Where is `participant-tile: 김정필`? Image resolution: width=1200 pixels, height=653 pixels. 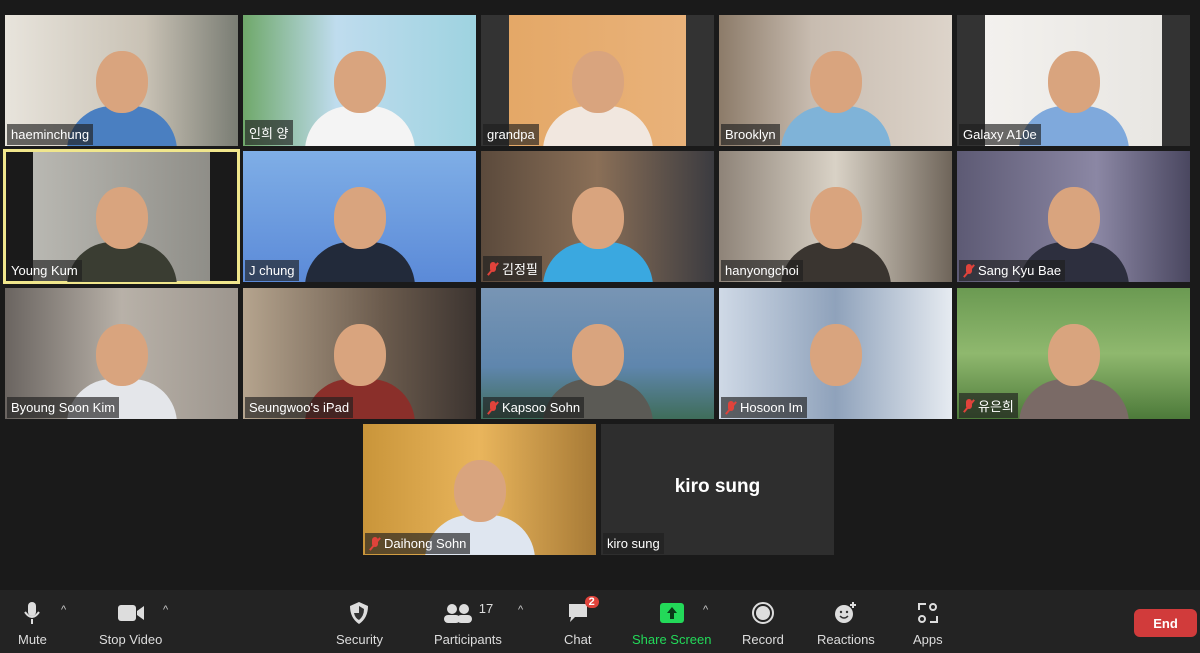 participant-tile: 김정필 is located at coordinates (597, 216).